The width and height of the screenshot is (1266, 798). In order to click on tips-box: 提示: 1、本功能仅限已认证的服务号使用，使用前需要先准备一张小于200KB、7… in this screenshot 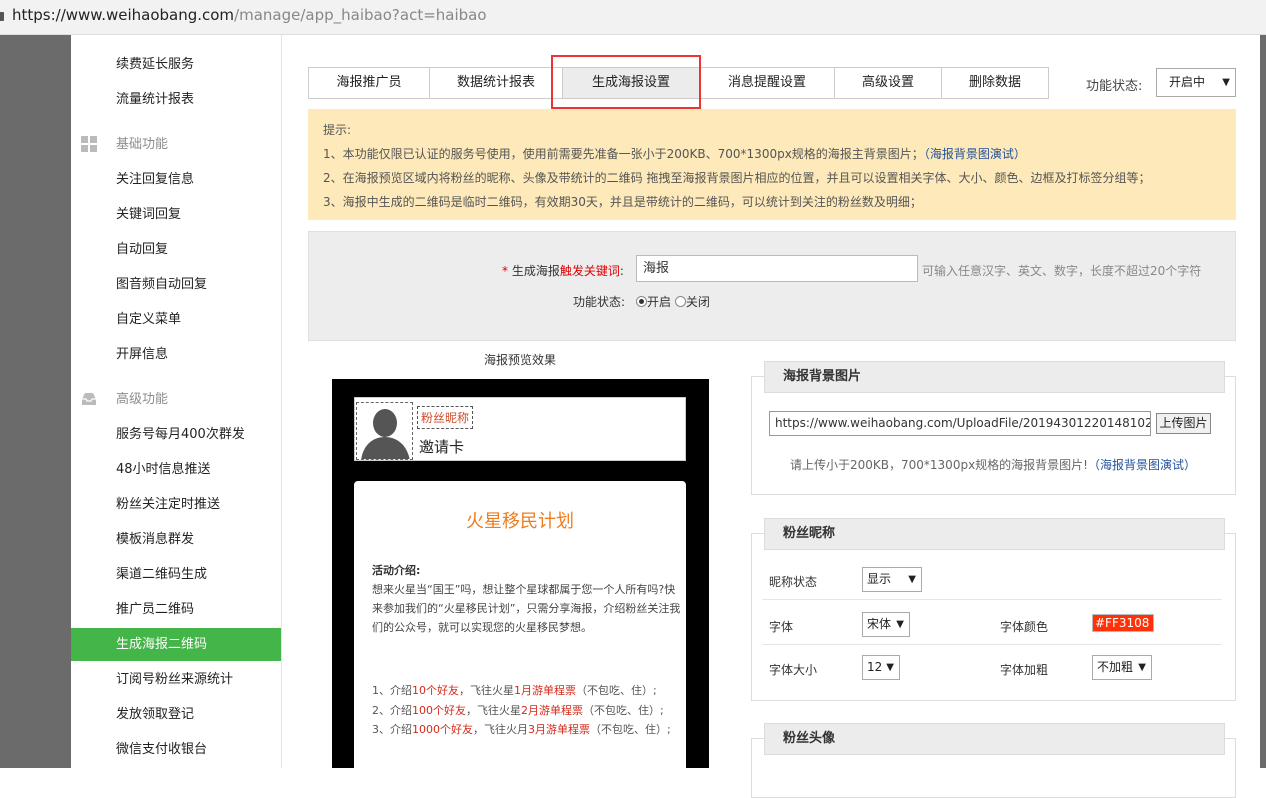, I will do `click(772, 164)`.